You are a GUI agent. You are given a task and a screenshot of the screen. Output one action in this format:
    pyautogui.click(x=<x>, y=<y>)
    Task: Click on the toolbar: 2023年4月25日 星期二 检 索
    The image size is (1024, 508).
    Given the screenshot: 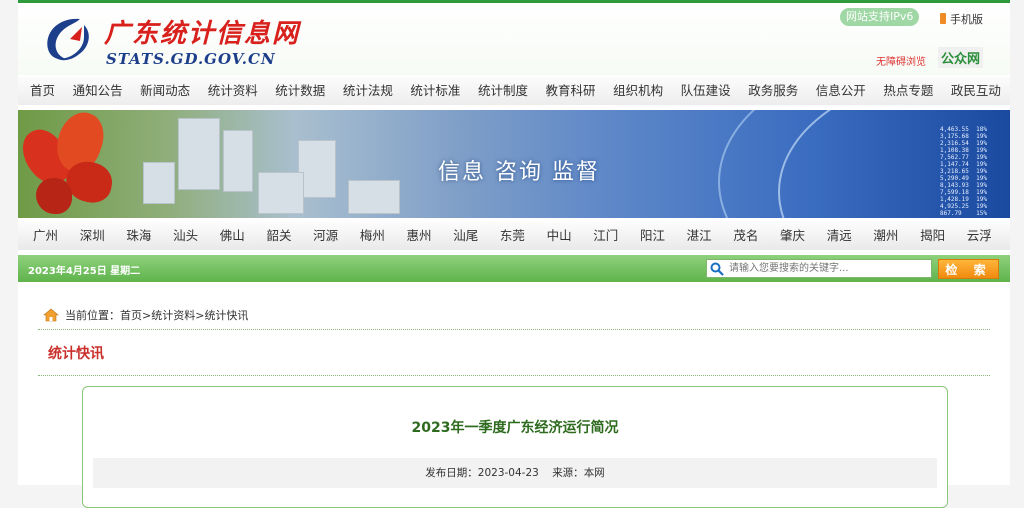 What is the action you would take?
    pyautogui.click(x=514, y=268)
    